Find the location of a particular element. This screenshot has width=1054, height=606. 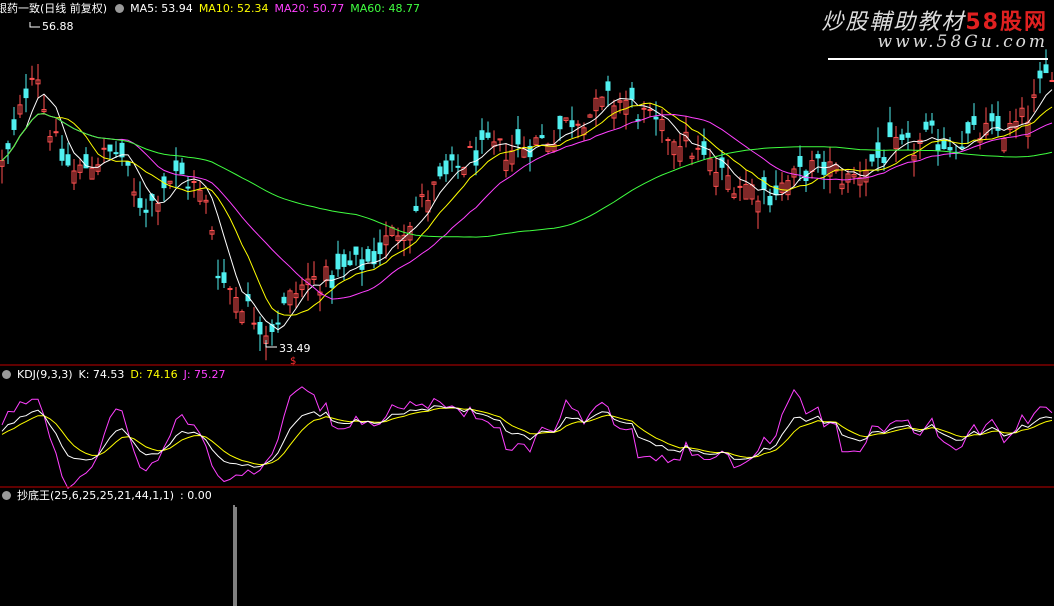

high-label: 56.88 is located at coordinates (58, 26).